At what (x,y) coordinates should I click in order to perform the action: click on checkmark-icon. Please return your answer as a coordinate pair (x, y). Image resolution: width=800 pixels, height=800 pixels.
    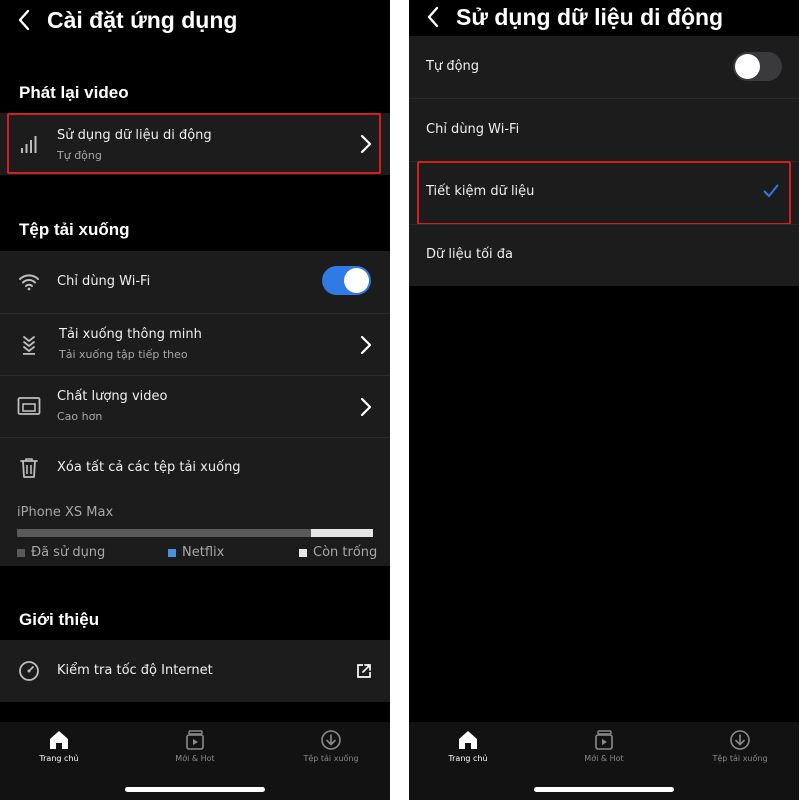
    Looking at the image, I should click on (771, 190).